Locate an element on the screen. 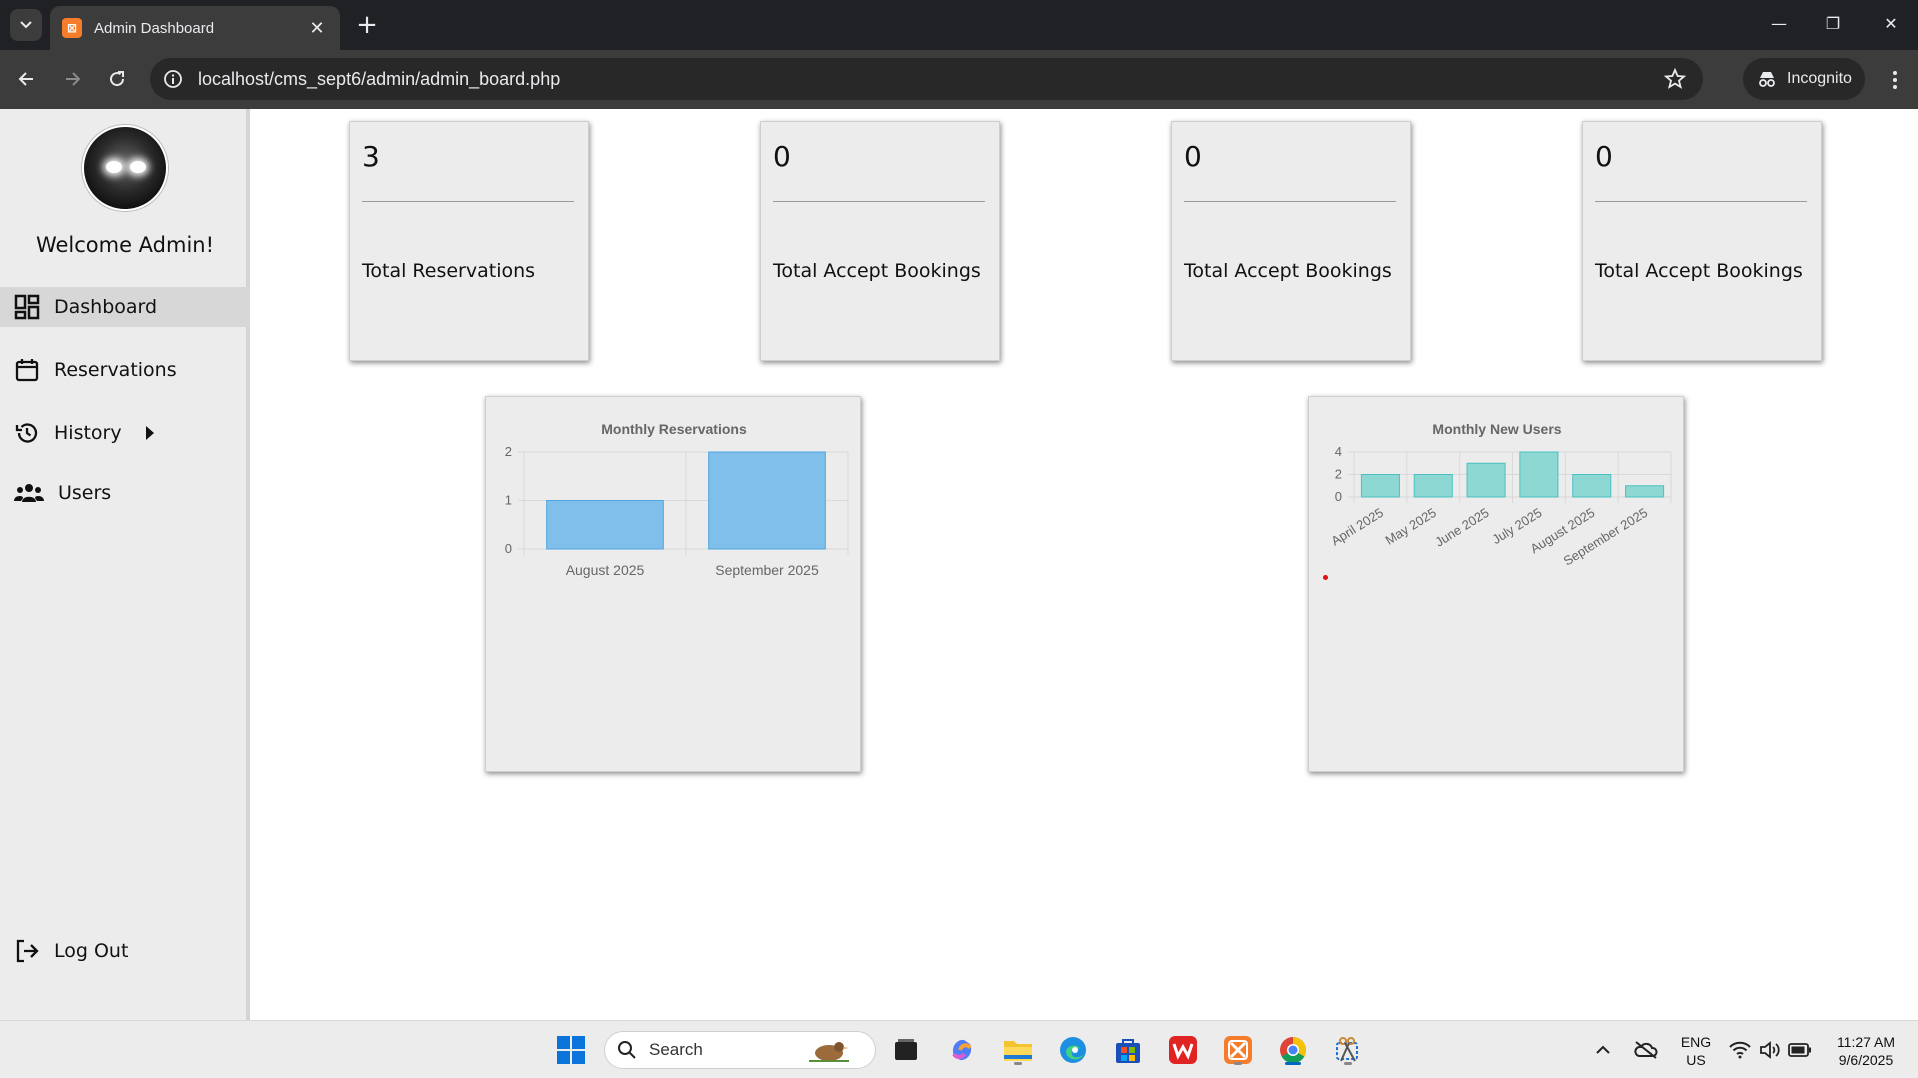 This screenshot has height=1078, width=1918. back-button is located at coordinates (27, 79).